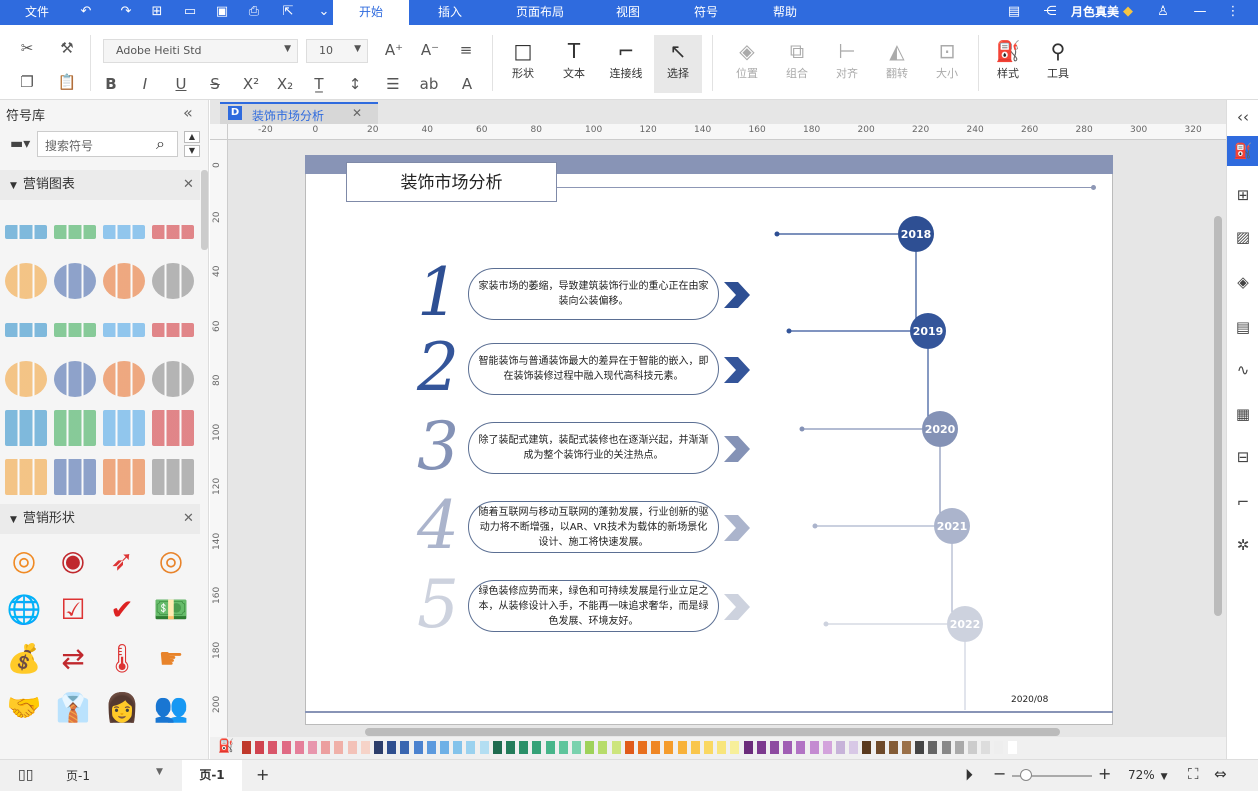 The width and height of the screenshot is (1258, 791). What do you see at coordinates (1242, 502) in the screenshot?
I see `presentation-icon: ⌐` at bounding box center [1242, 502].